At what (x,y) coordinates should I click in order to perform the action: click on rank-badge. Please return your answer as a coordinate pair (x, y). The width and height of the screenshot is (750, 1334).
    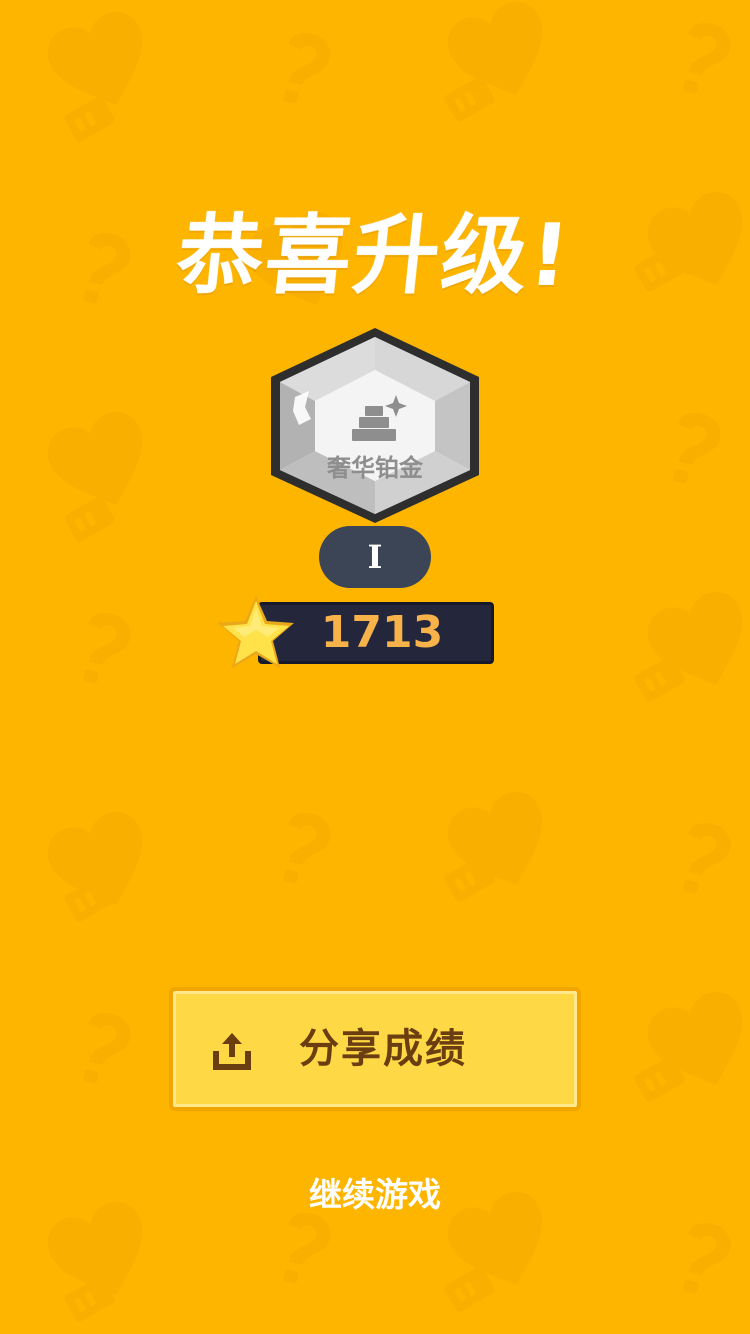
    Looking at the image, I should click on (375, 425).